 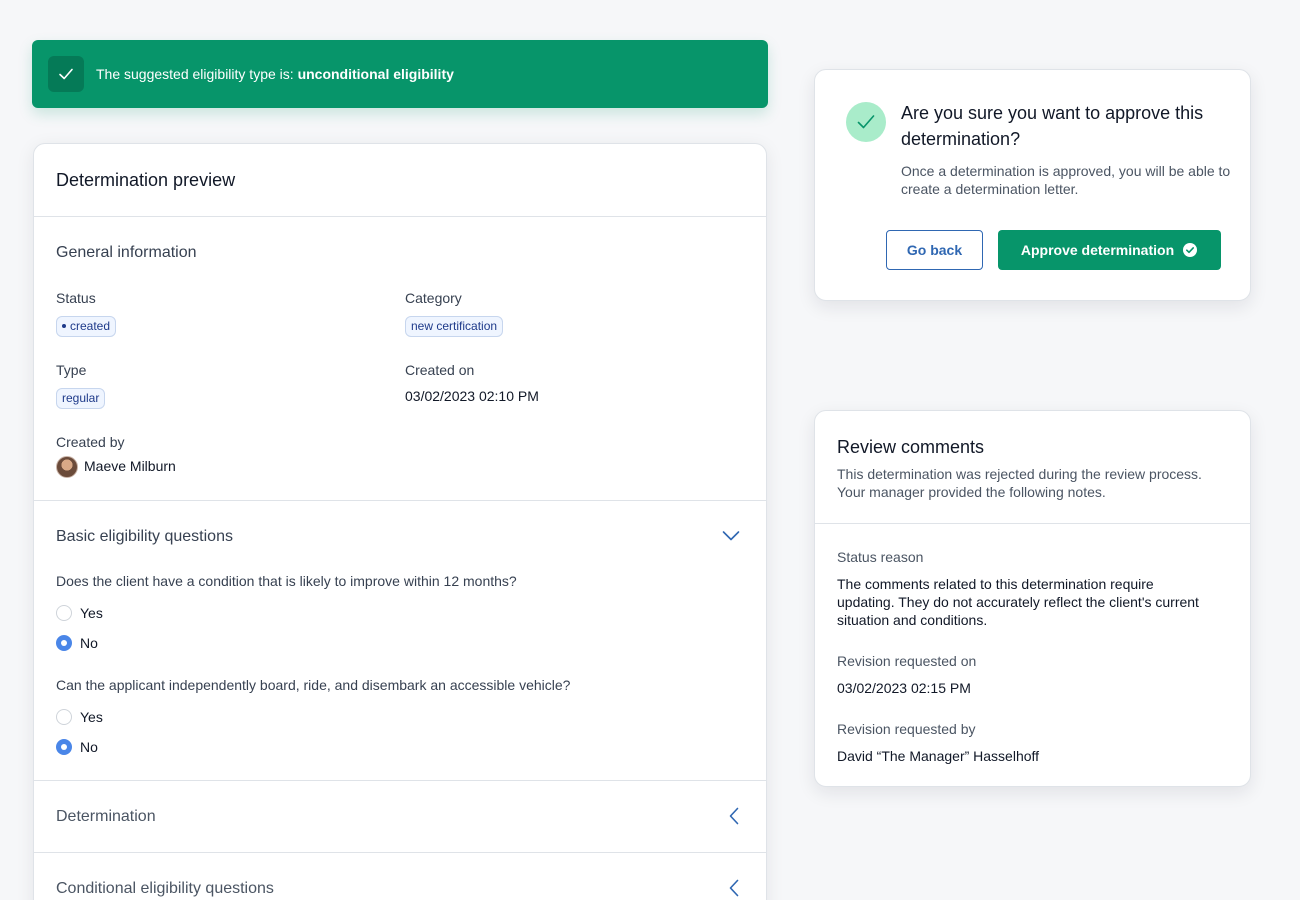 I want to click on status-dot-icon, so click(x=64, y=325).